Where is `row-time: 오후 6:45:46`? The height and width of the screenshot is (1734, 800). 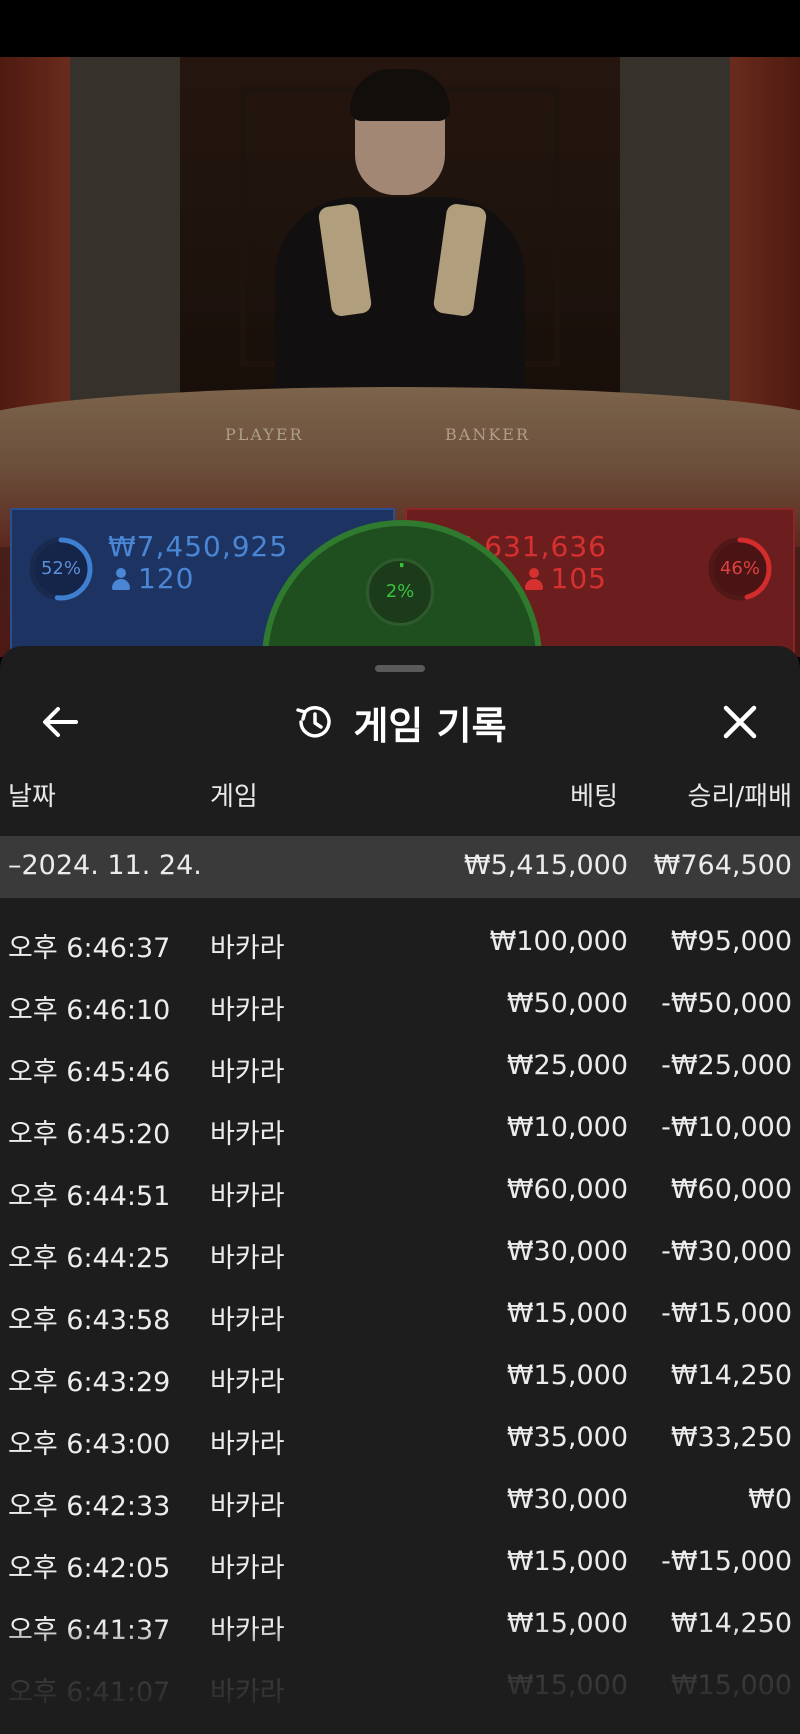
row-time: 오후 6:45:46 is located at coordinates (89, 1072).